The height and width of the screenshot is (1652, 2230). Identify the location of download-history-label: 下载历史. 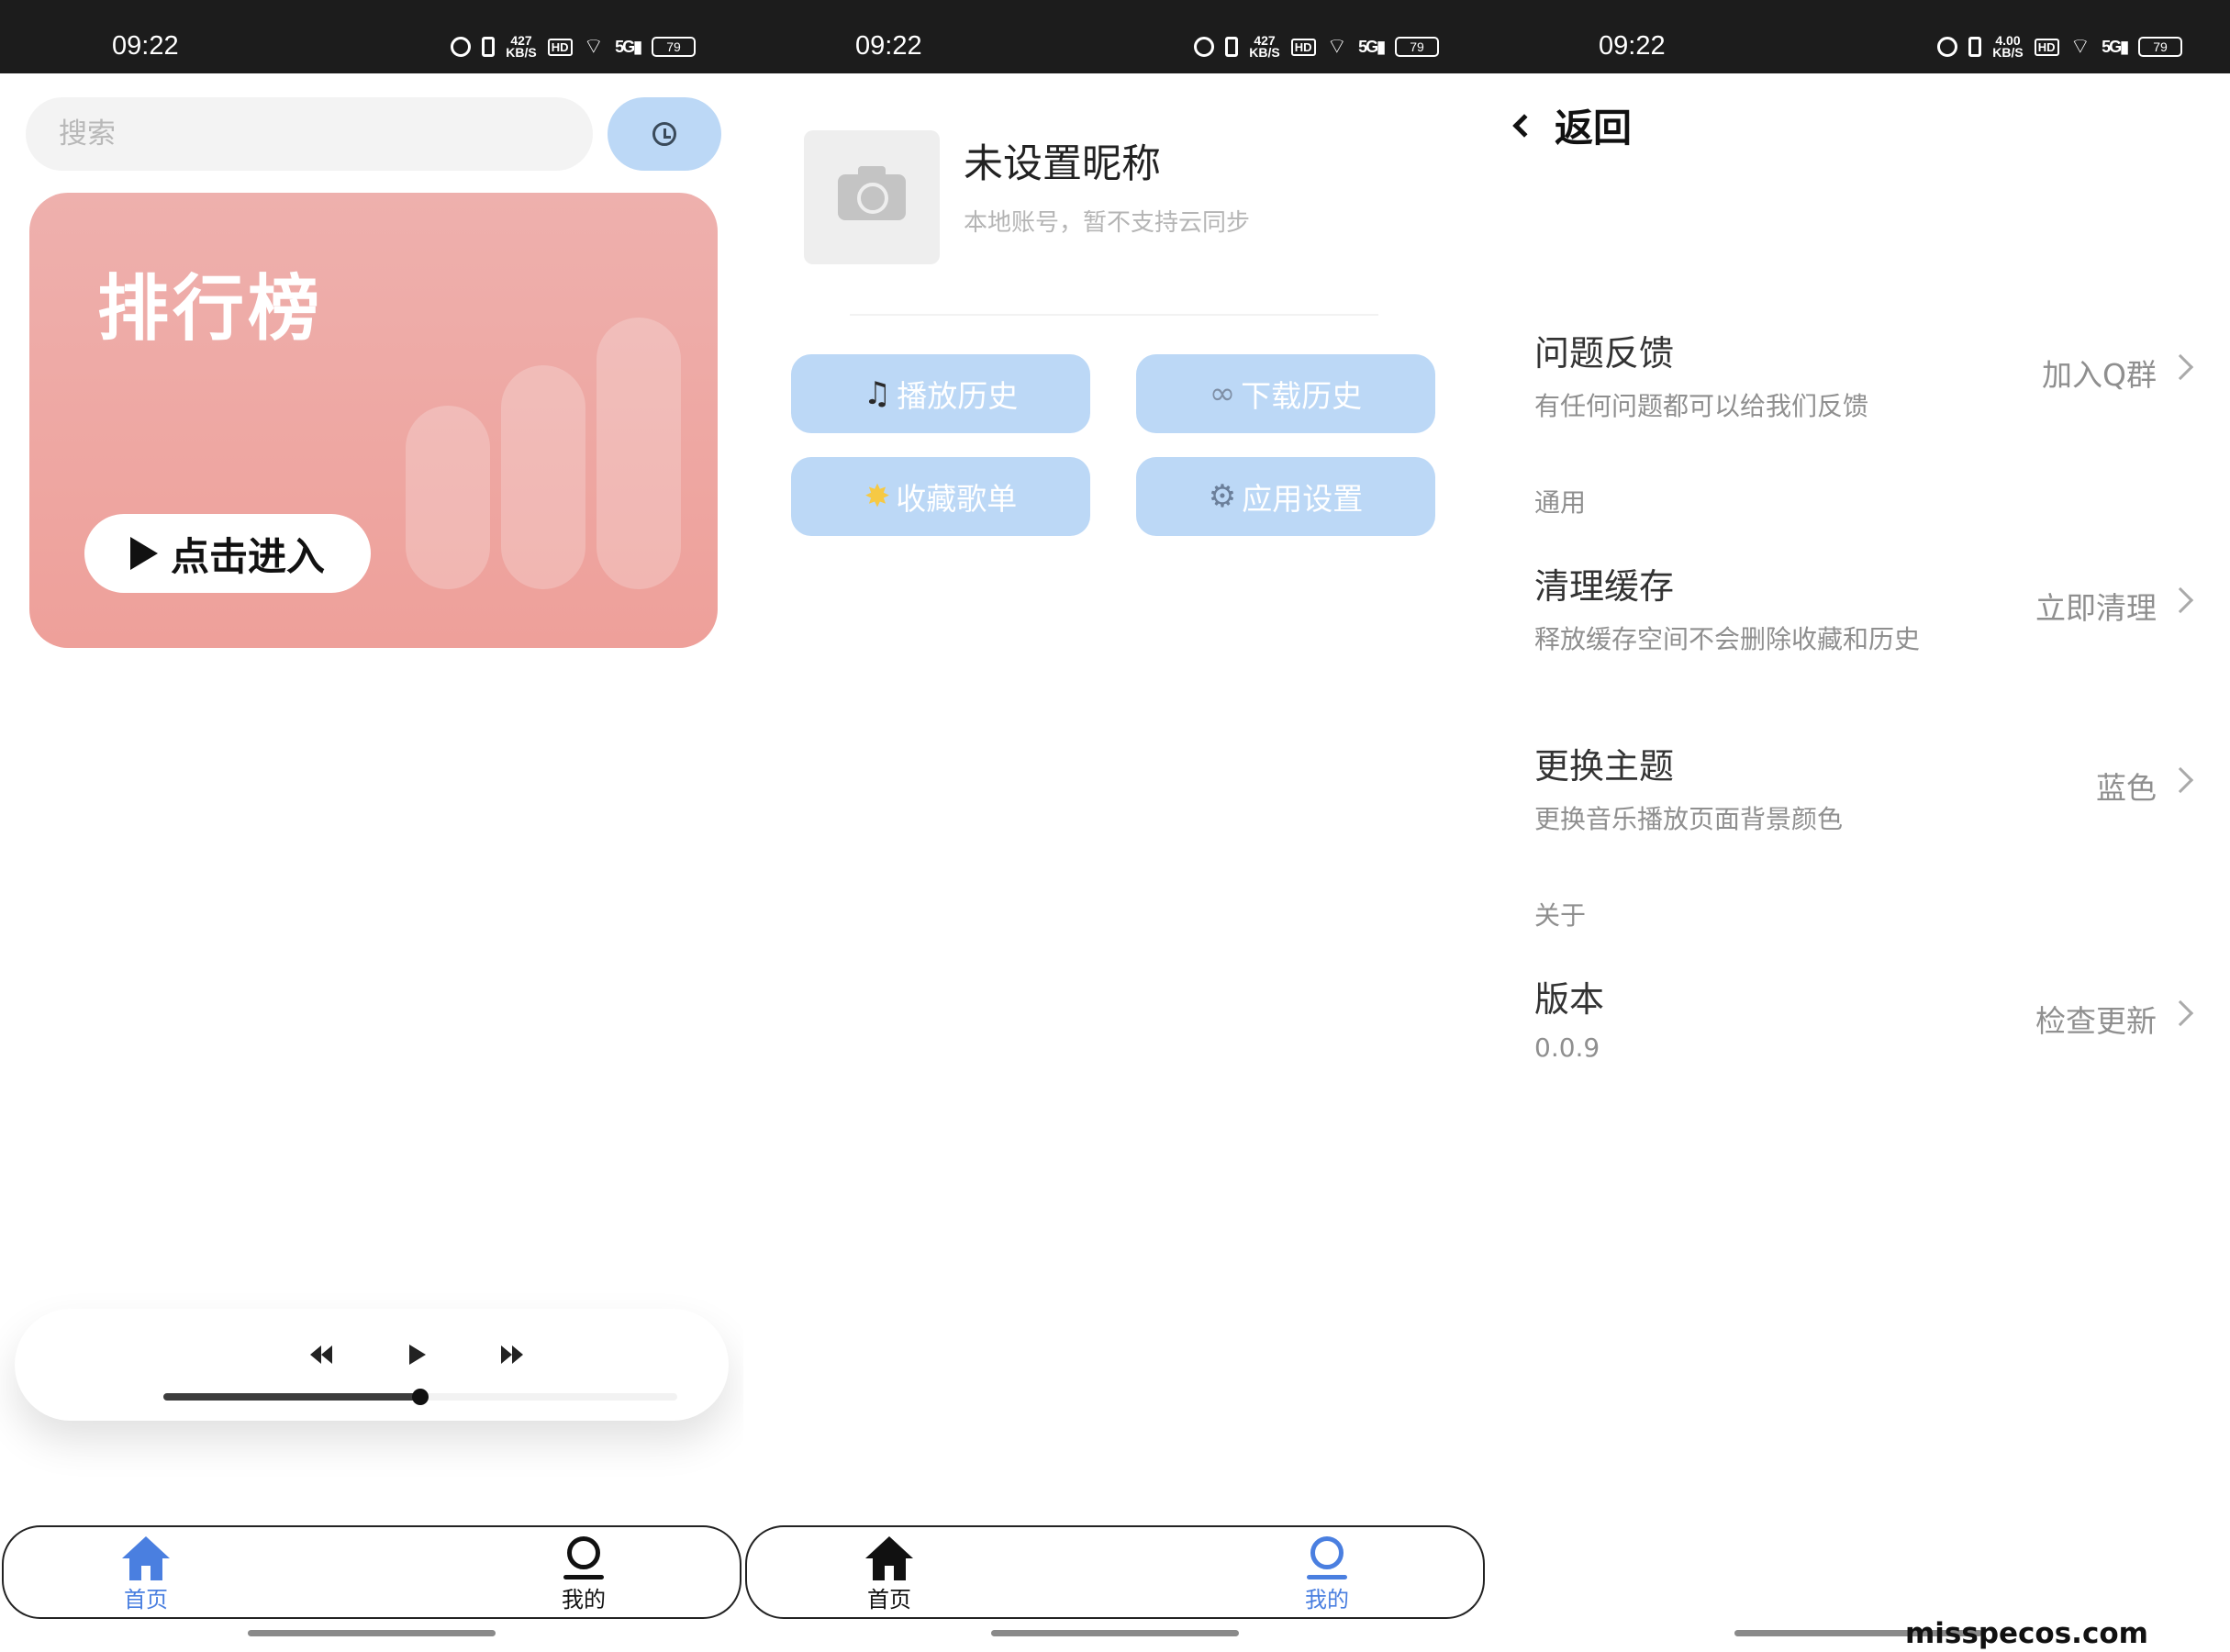
(1302, 396).